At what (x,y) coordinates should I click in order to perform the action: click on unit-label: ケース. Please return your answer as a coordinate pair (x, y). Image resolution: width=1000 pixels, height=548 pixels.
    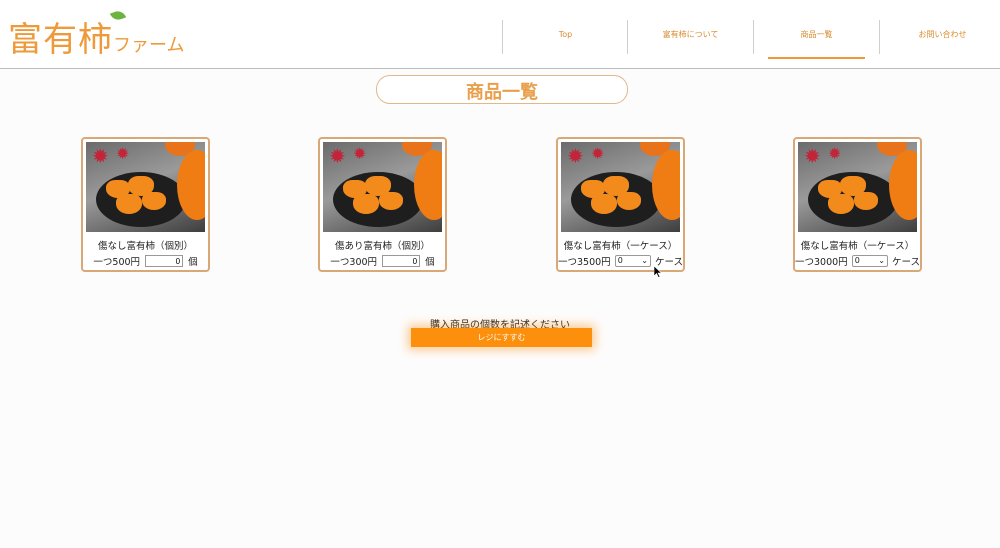
    Looking at the image, I should click on (905, 262).